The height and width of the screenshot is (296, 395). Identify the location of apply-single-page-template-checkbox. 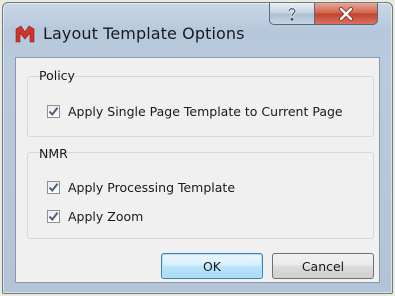
(53, 111).